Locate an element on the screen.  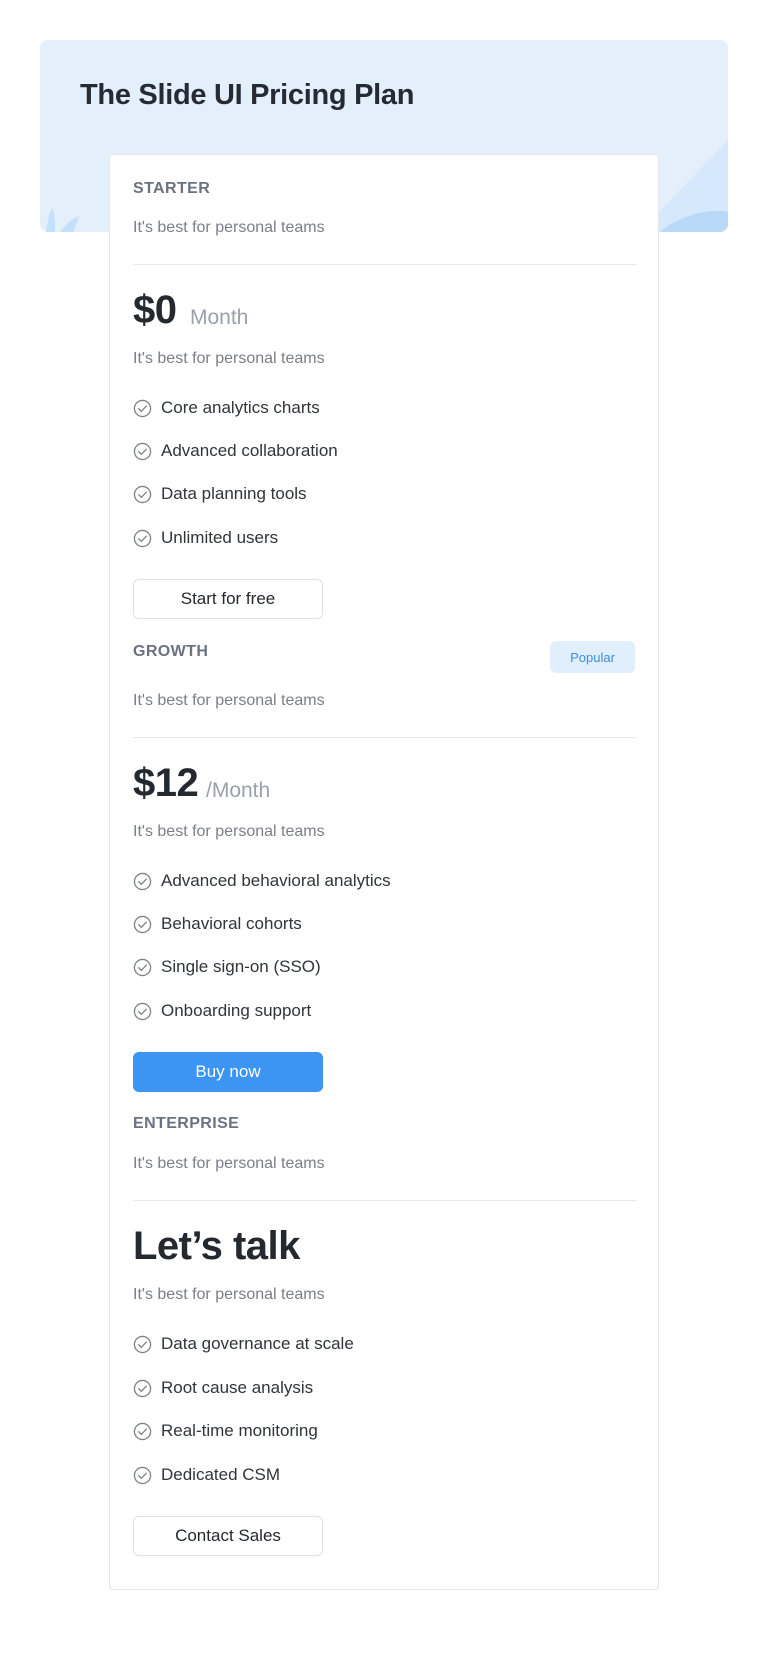
feature-label: Single sign-on (SSO) is located at coordinates (241, 966).